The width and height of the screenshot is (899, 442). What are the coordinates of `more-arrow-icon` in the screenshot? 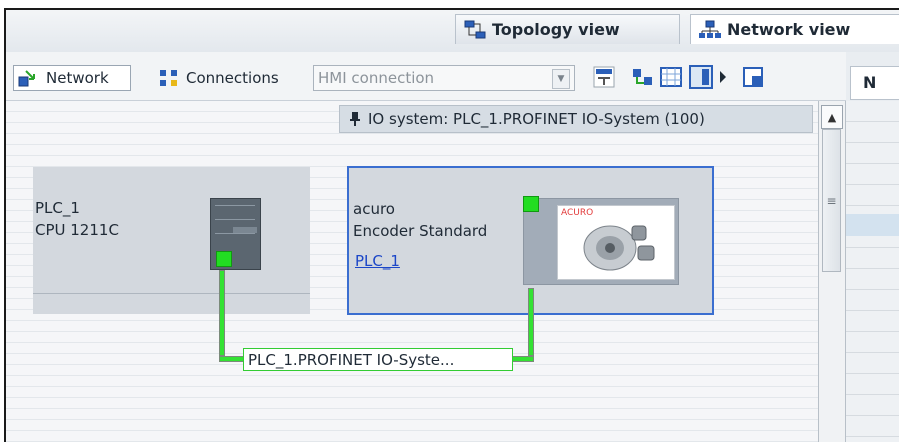 It's located at (723, 77).